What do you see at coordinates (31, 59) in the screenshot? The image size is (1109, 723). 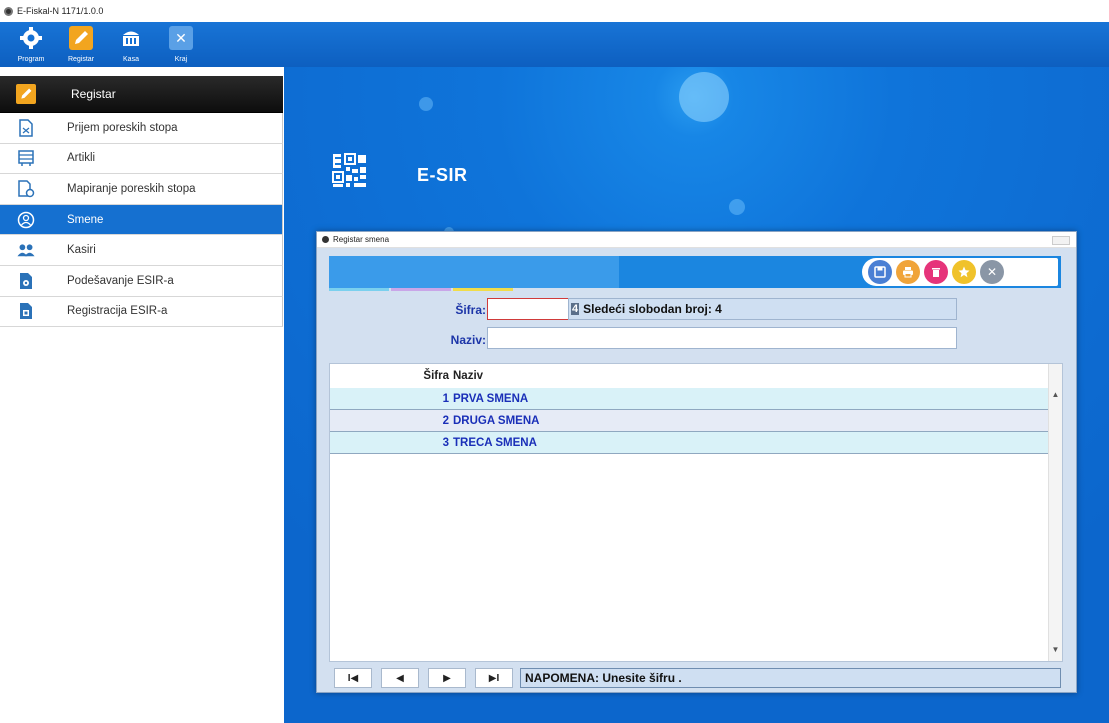 I see `program-label: Program` at bounding box center [31, 59].